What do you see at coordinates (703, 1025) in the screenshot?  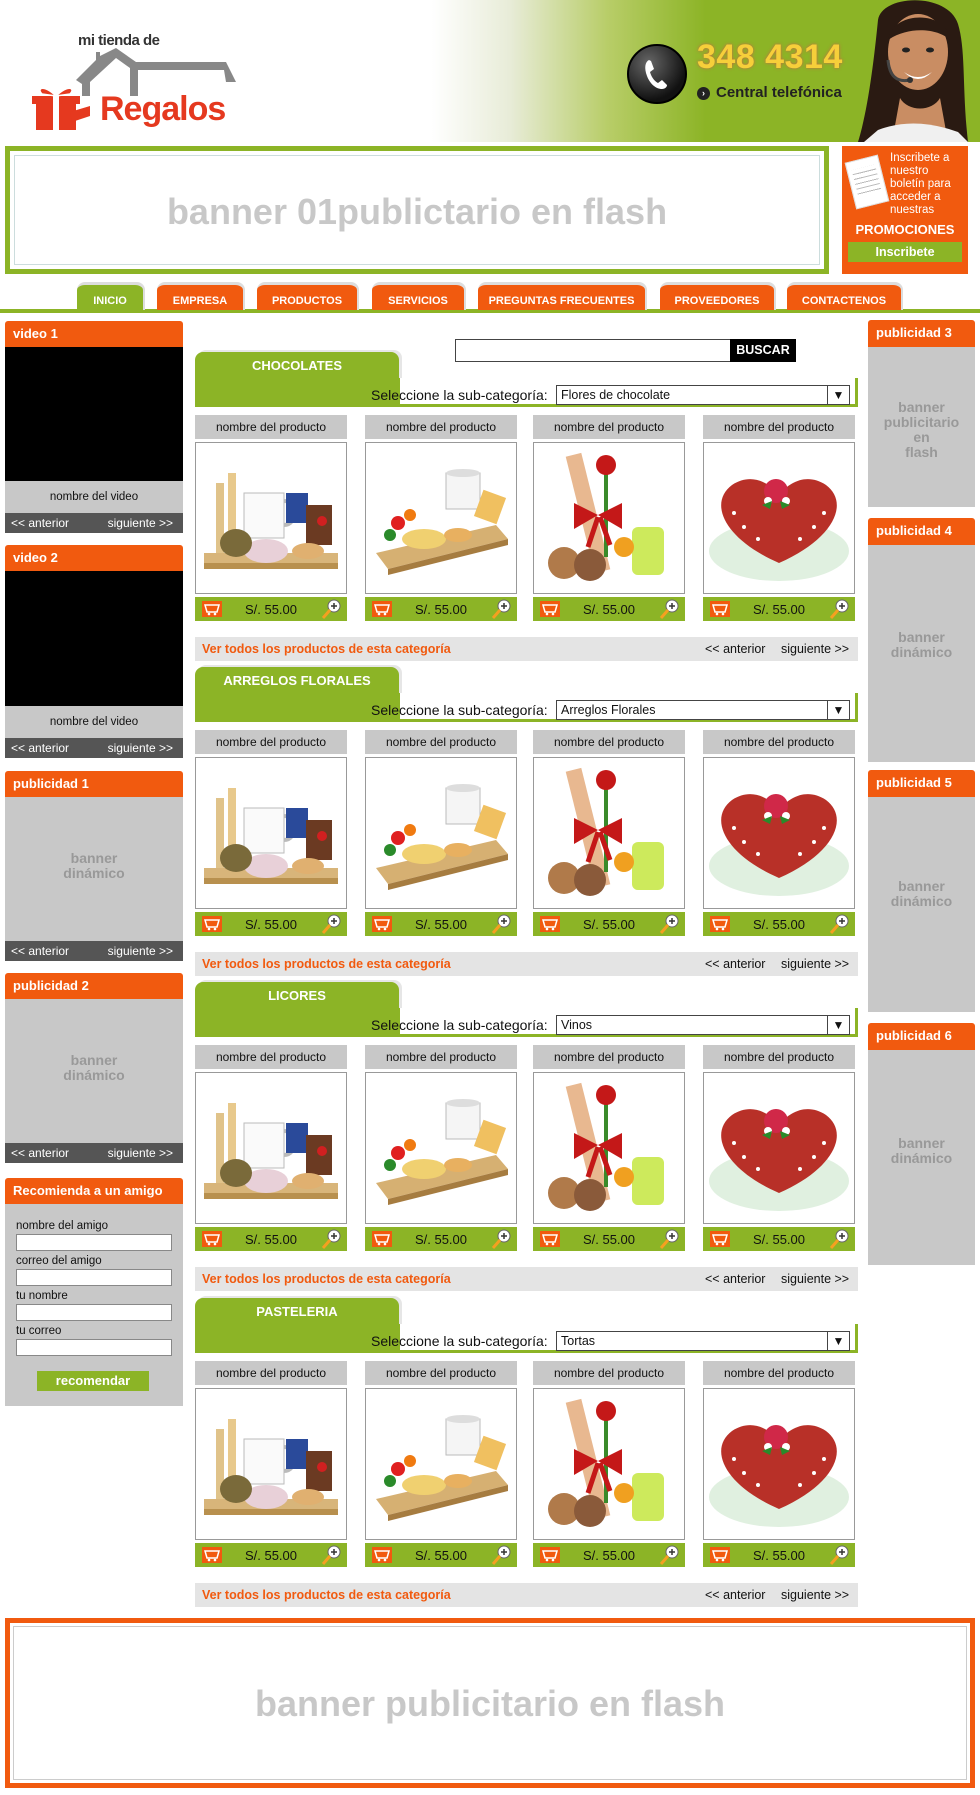 I see `subcategory-select: Vinos ▼` at bounding box center [703, 1025].